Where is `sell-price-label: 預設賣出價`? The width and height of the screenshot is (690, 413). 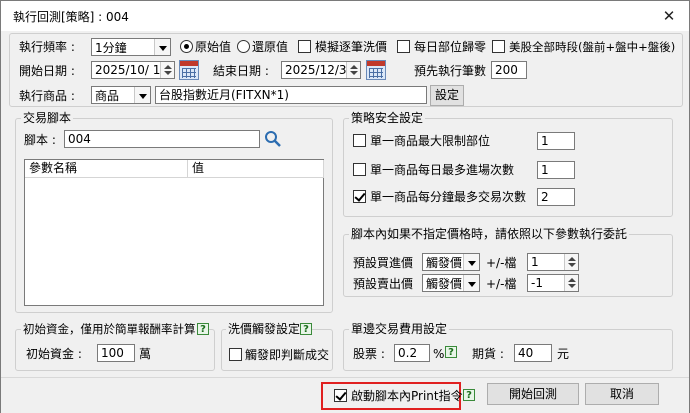 sell-price-label: 預設賣出價 is located at coordinates (383, 284).